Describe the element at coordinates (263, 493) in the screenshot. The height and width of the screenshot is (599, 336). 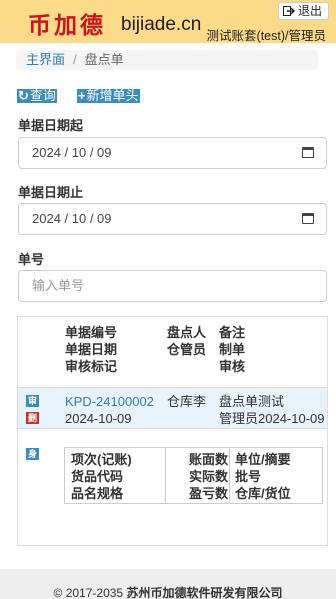
I see `detail-col-location: 仓库/货位` at that location.